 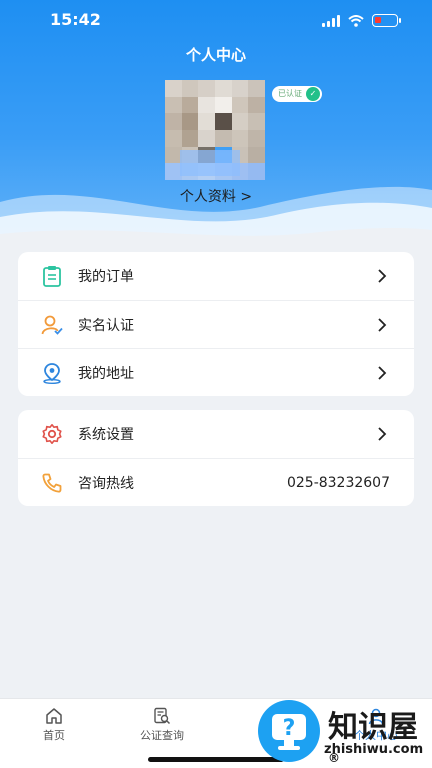 I want to click on tab-label-notary: 公证查询, so click(x=162, y=735).